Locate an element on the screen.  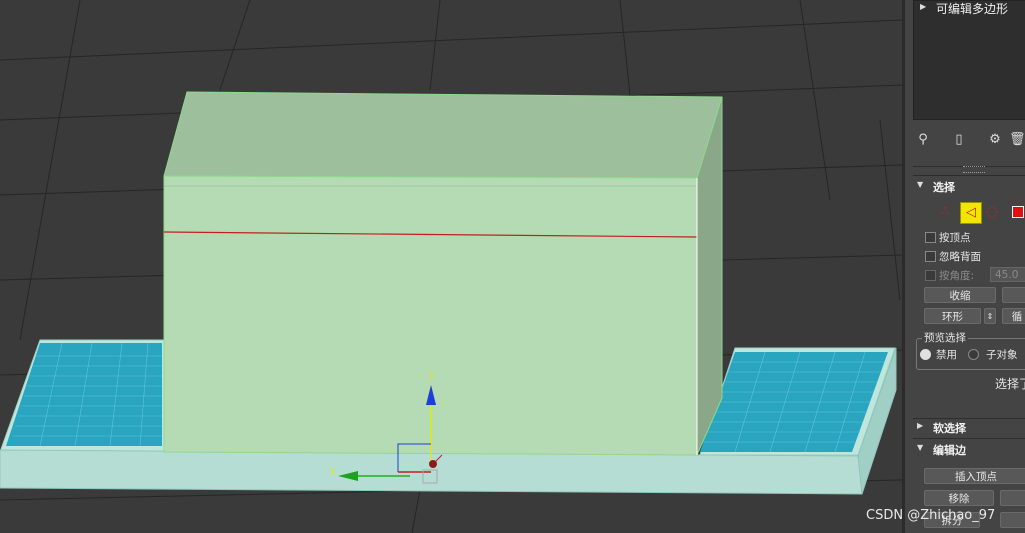
watermark: CSDN @Zhichao_97 is located at coordinates (931, 515).